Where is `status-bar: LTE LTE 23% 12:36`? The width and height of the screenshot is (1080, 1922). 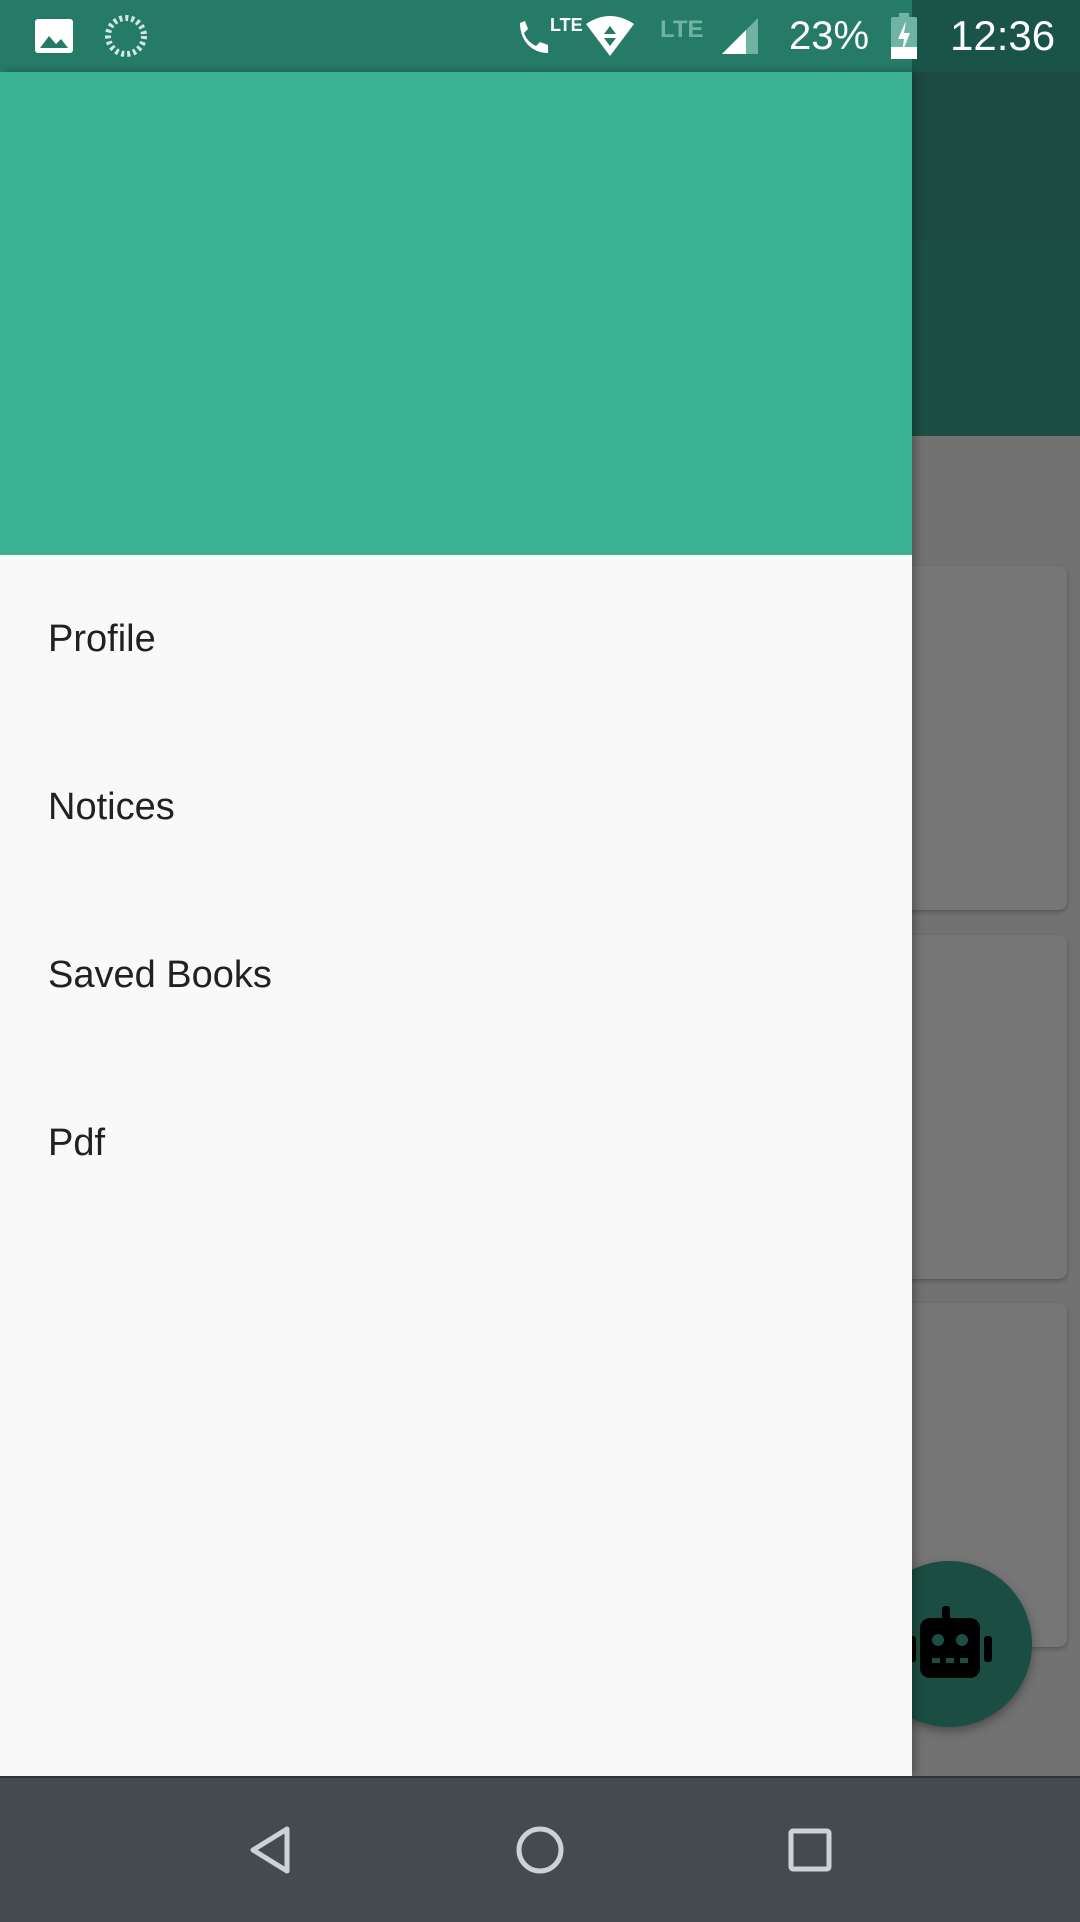
status-bar: LTE LTE 23% 12:36 is located at coordinates (540, 36).